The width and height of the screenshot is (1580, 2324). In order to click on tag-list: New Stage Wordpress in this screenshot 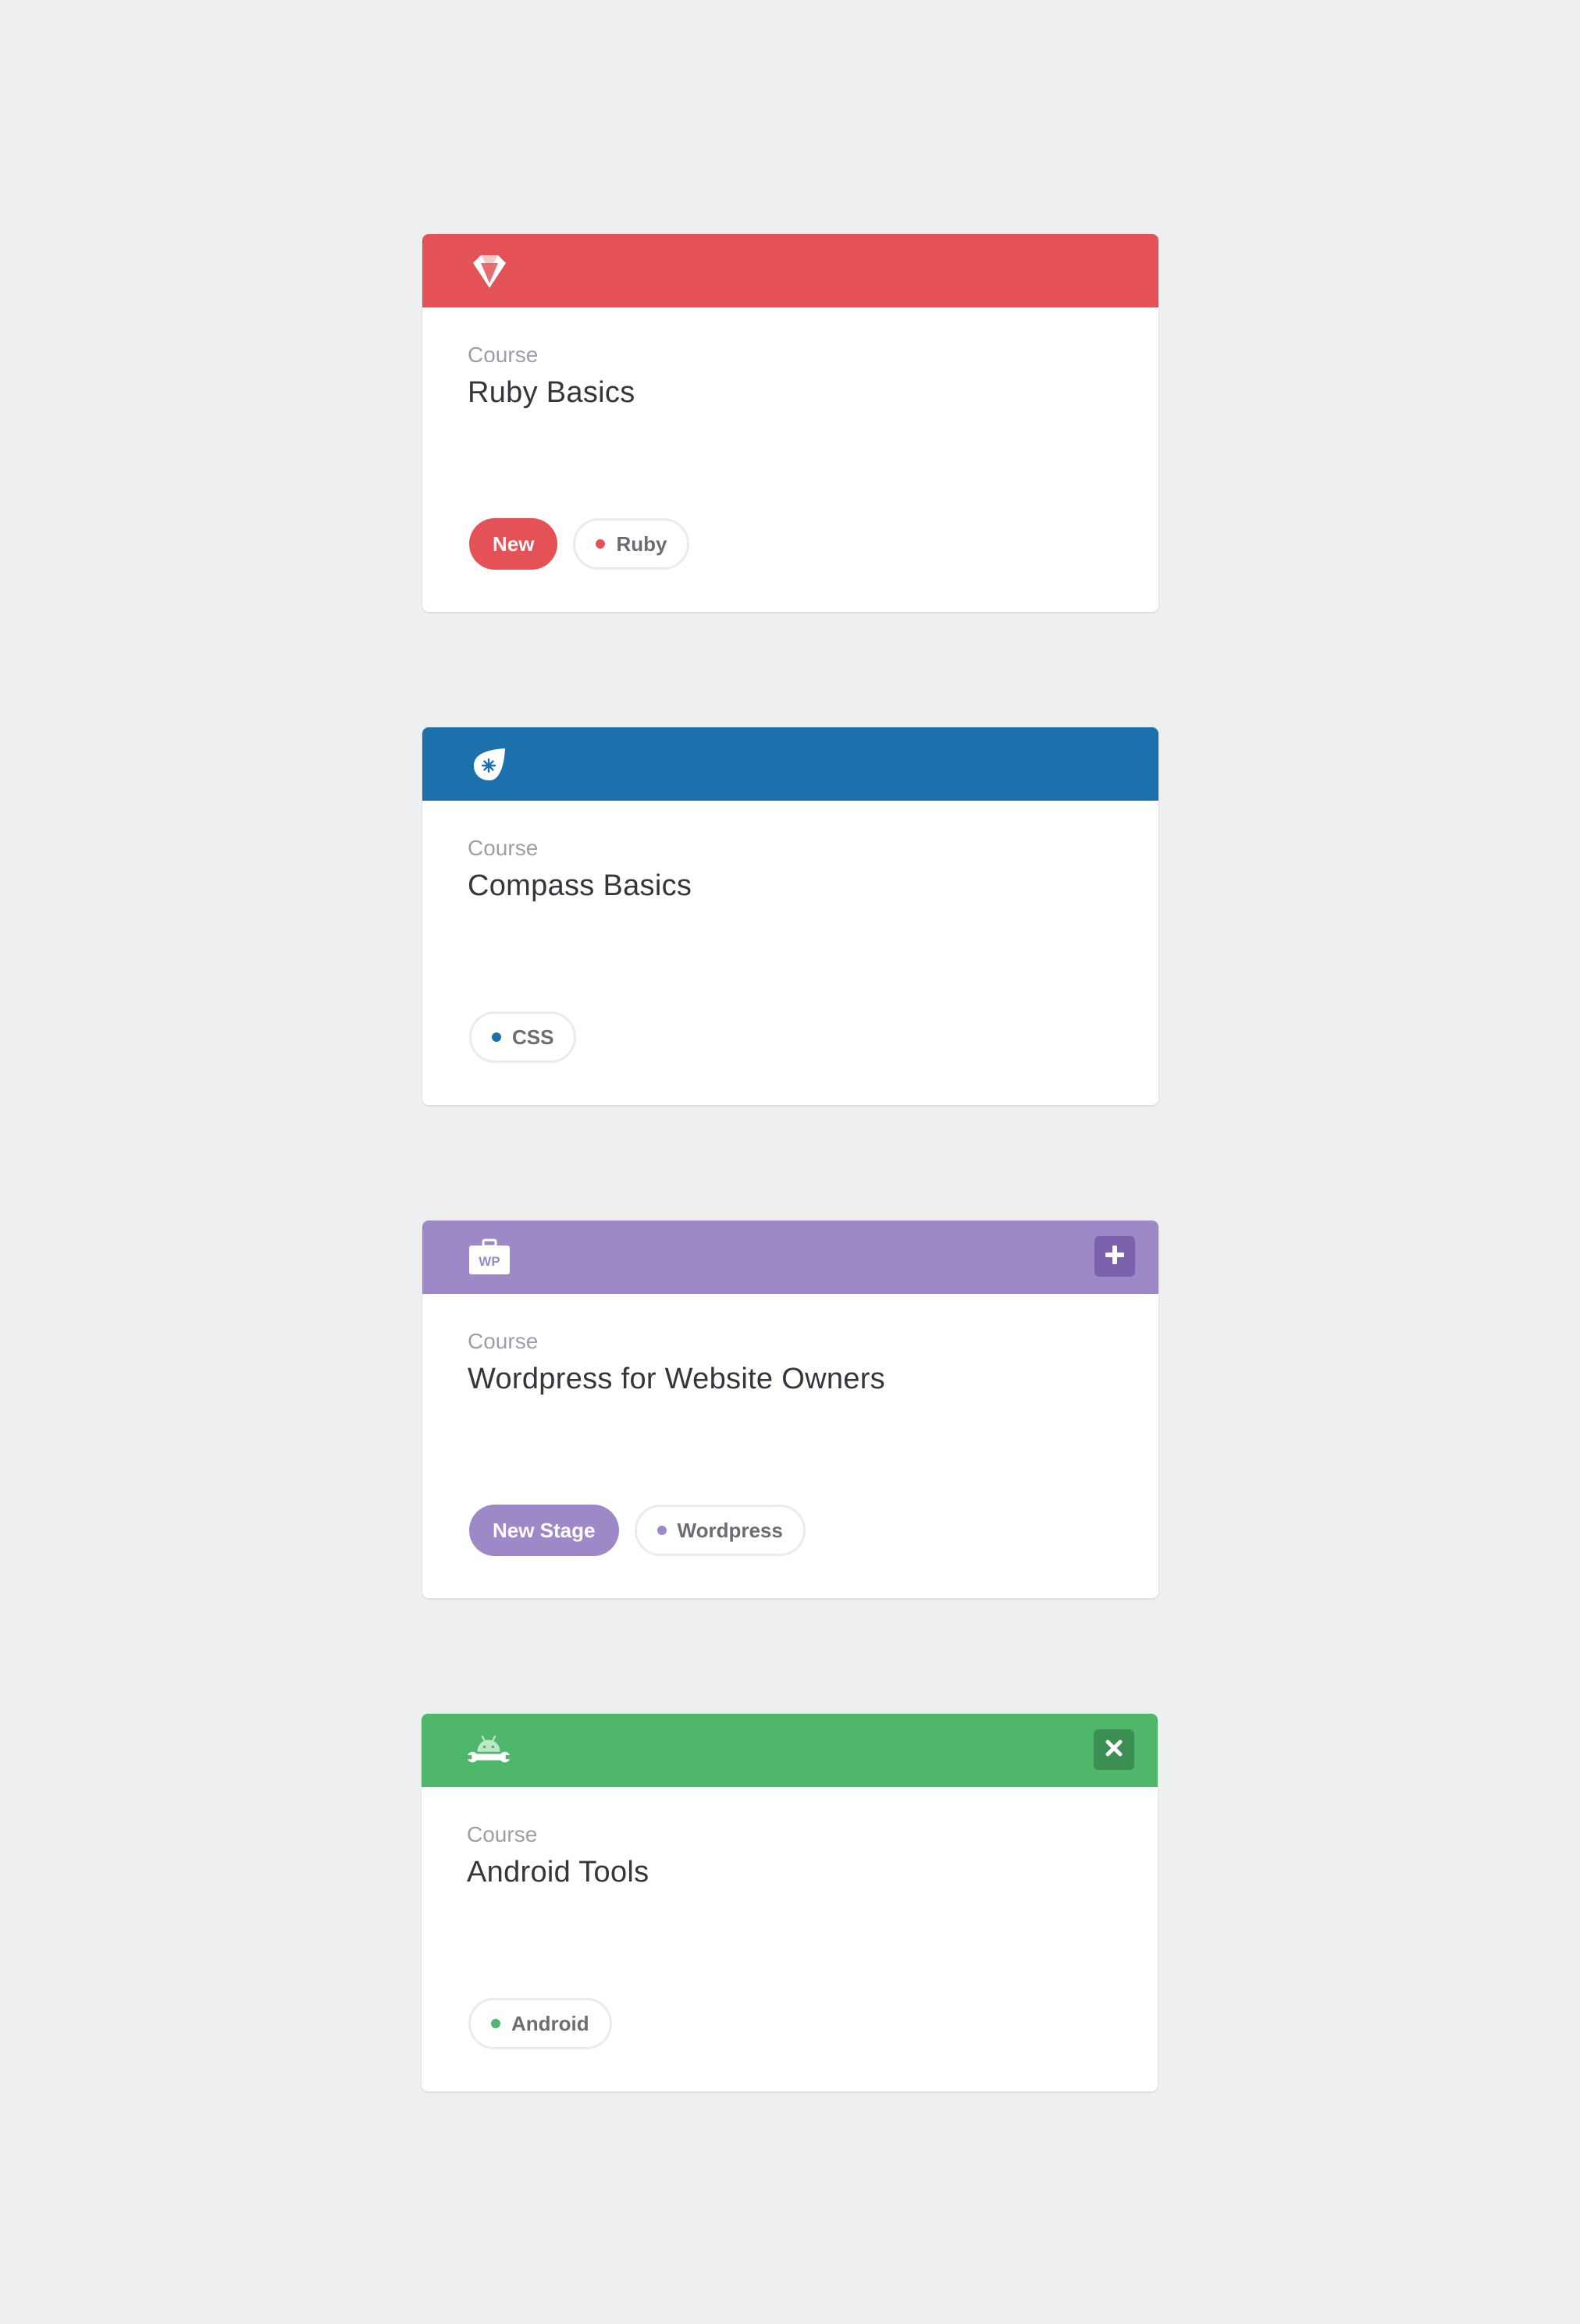, I will do `click(637, 1531)`.